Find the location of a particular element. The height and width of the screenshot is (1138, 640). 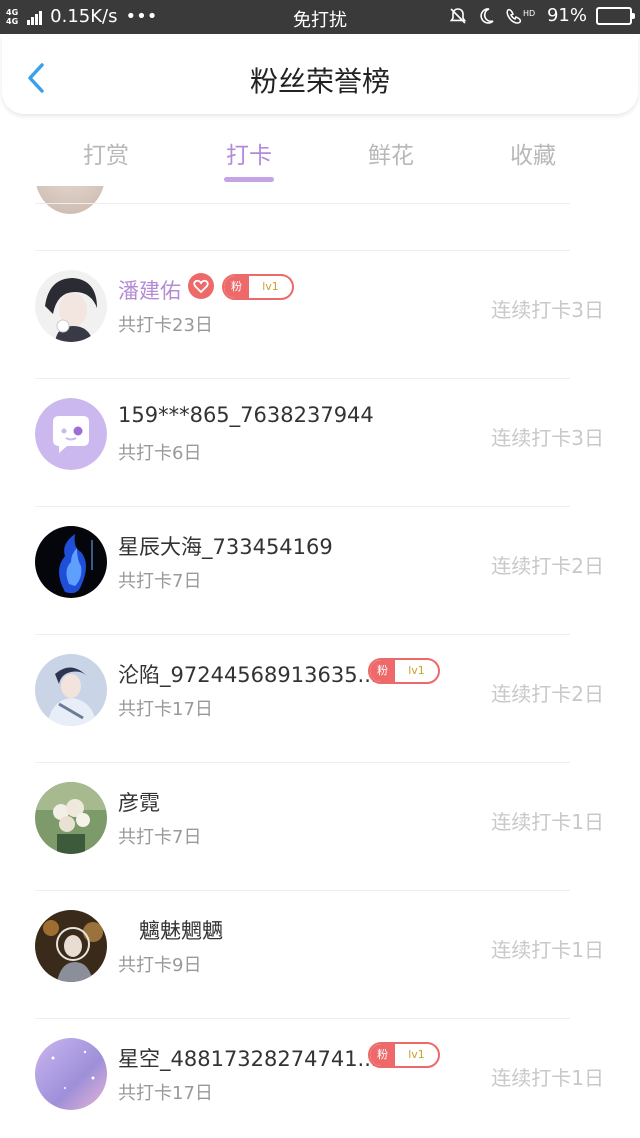

active-tab-indicator is located at coordinates (249, 179).